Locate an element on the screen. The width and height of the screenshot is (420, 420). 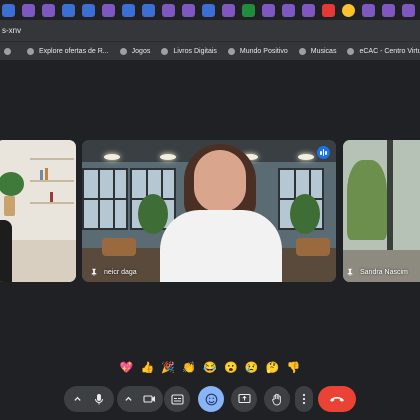
participant-tile-left is located at coordinates (38, 211).